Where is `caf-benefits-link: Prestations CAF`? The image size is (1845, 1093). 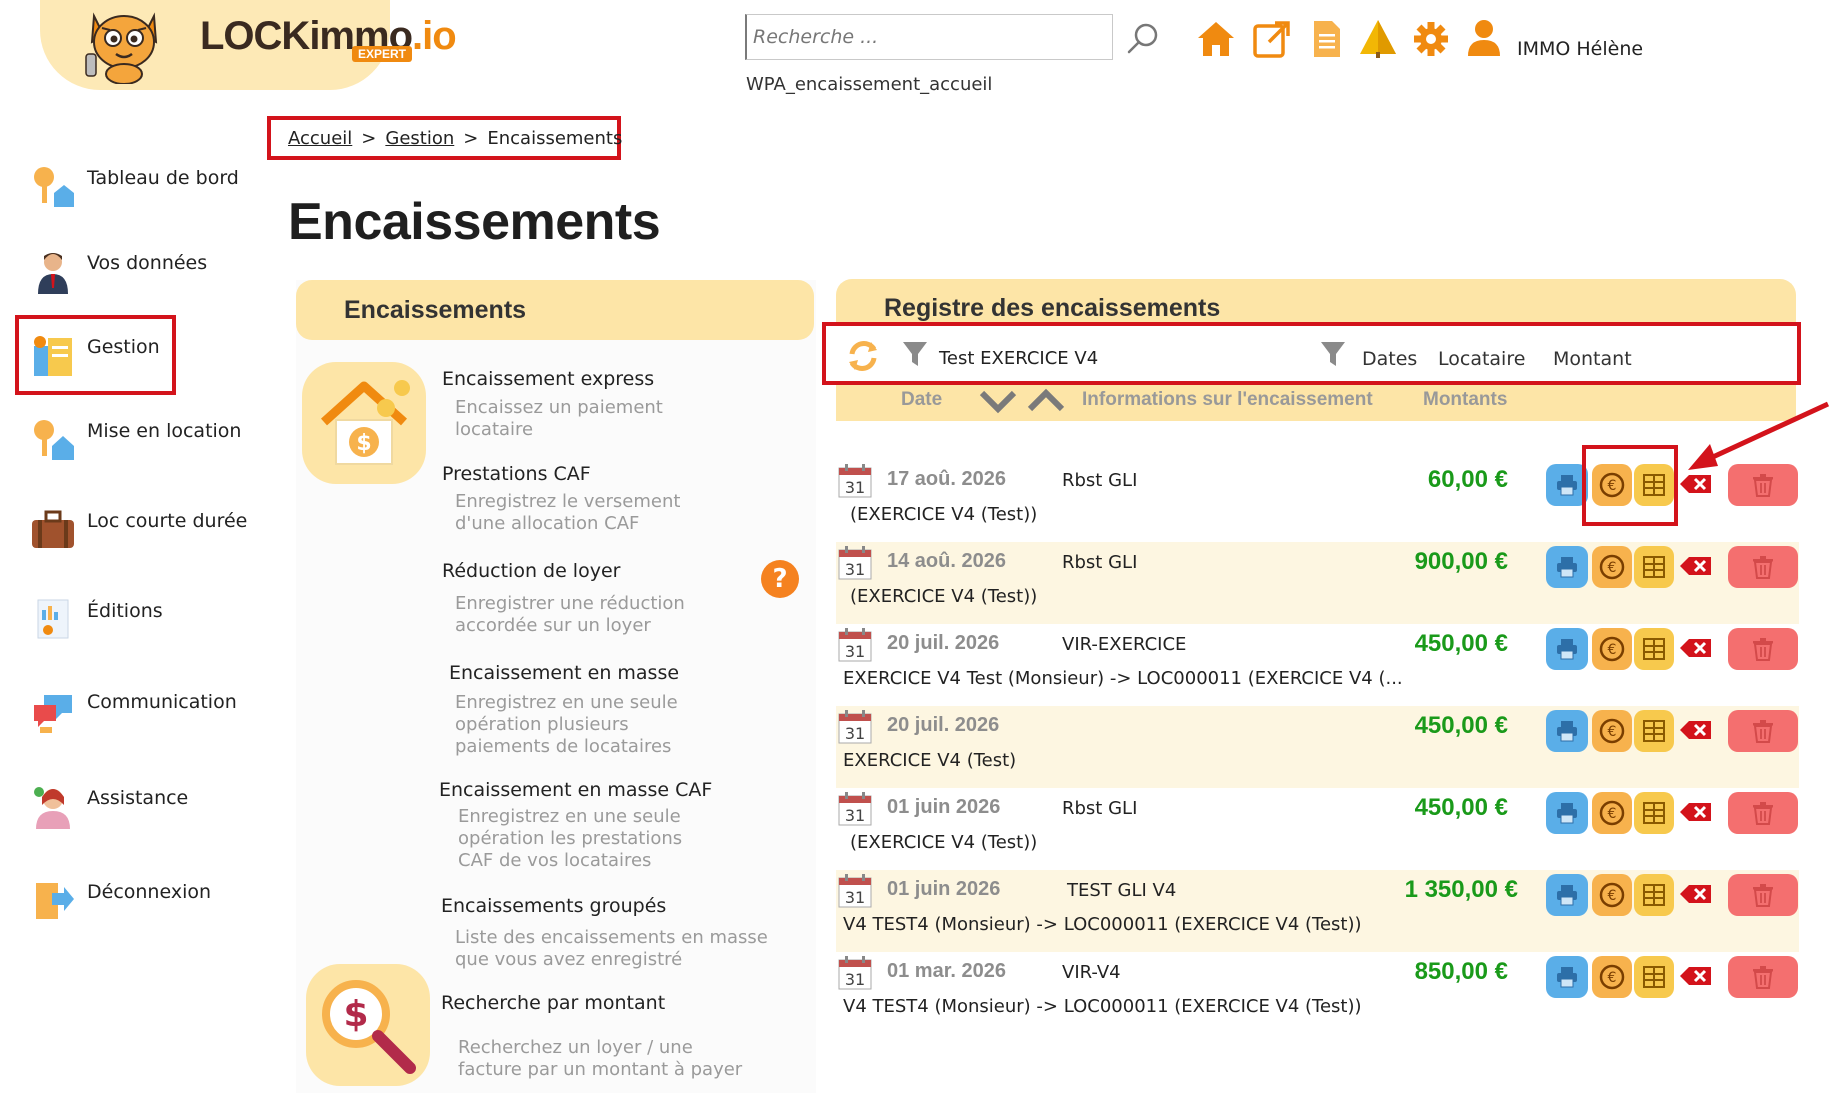 caf-benefits-link: Prestations CAF is located at coordinates (516, 474).